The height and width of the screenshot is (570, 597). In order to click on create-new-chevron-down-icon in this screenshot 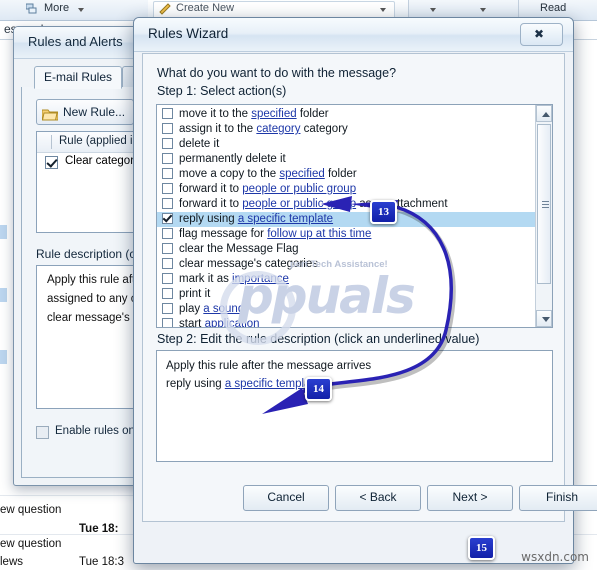, I will do `click(383, 10)`.